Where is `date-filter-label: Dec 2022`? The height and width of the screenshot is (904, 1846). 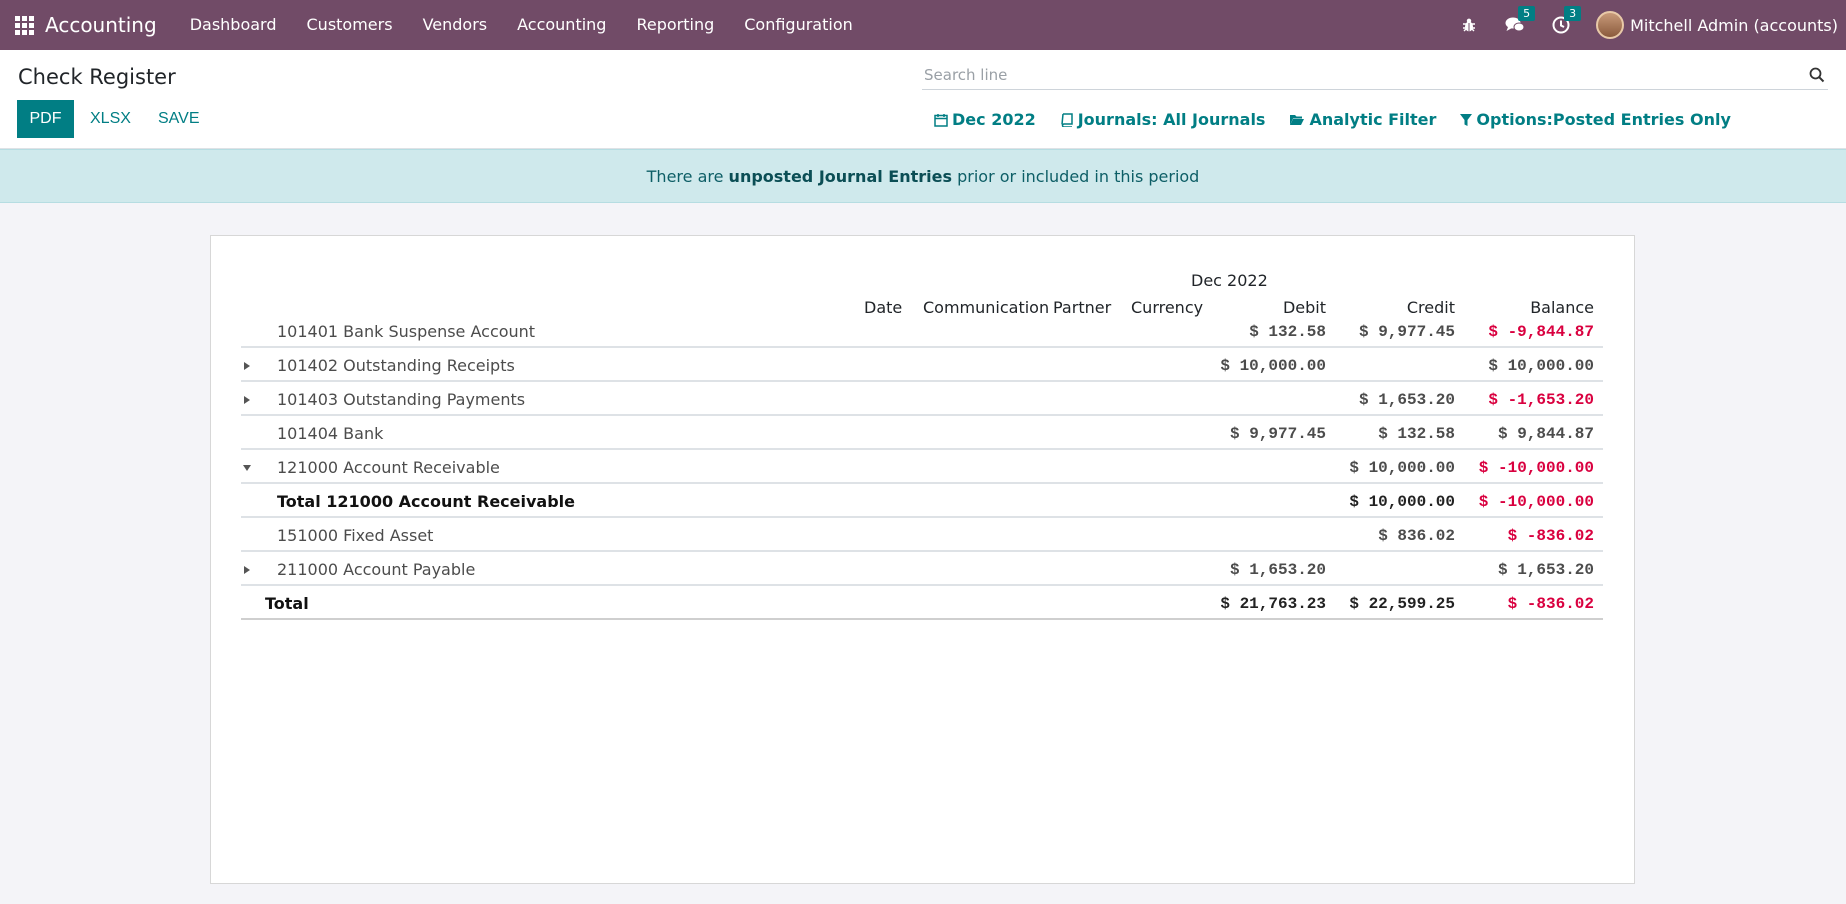 date-filter-label: Dec 2022 is located at coordinates (994, 119).